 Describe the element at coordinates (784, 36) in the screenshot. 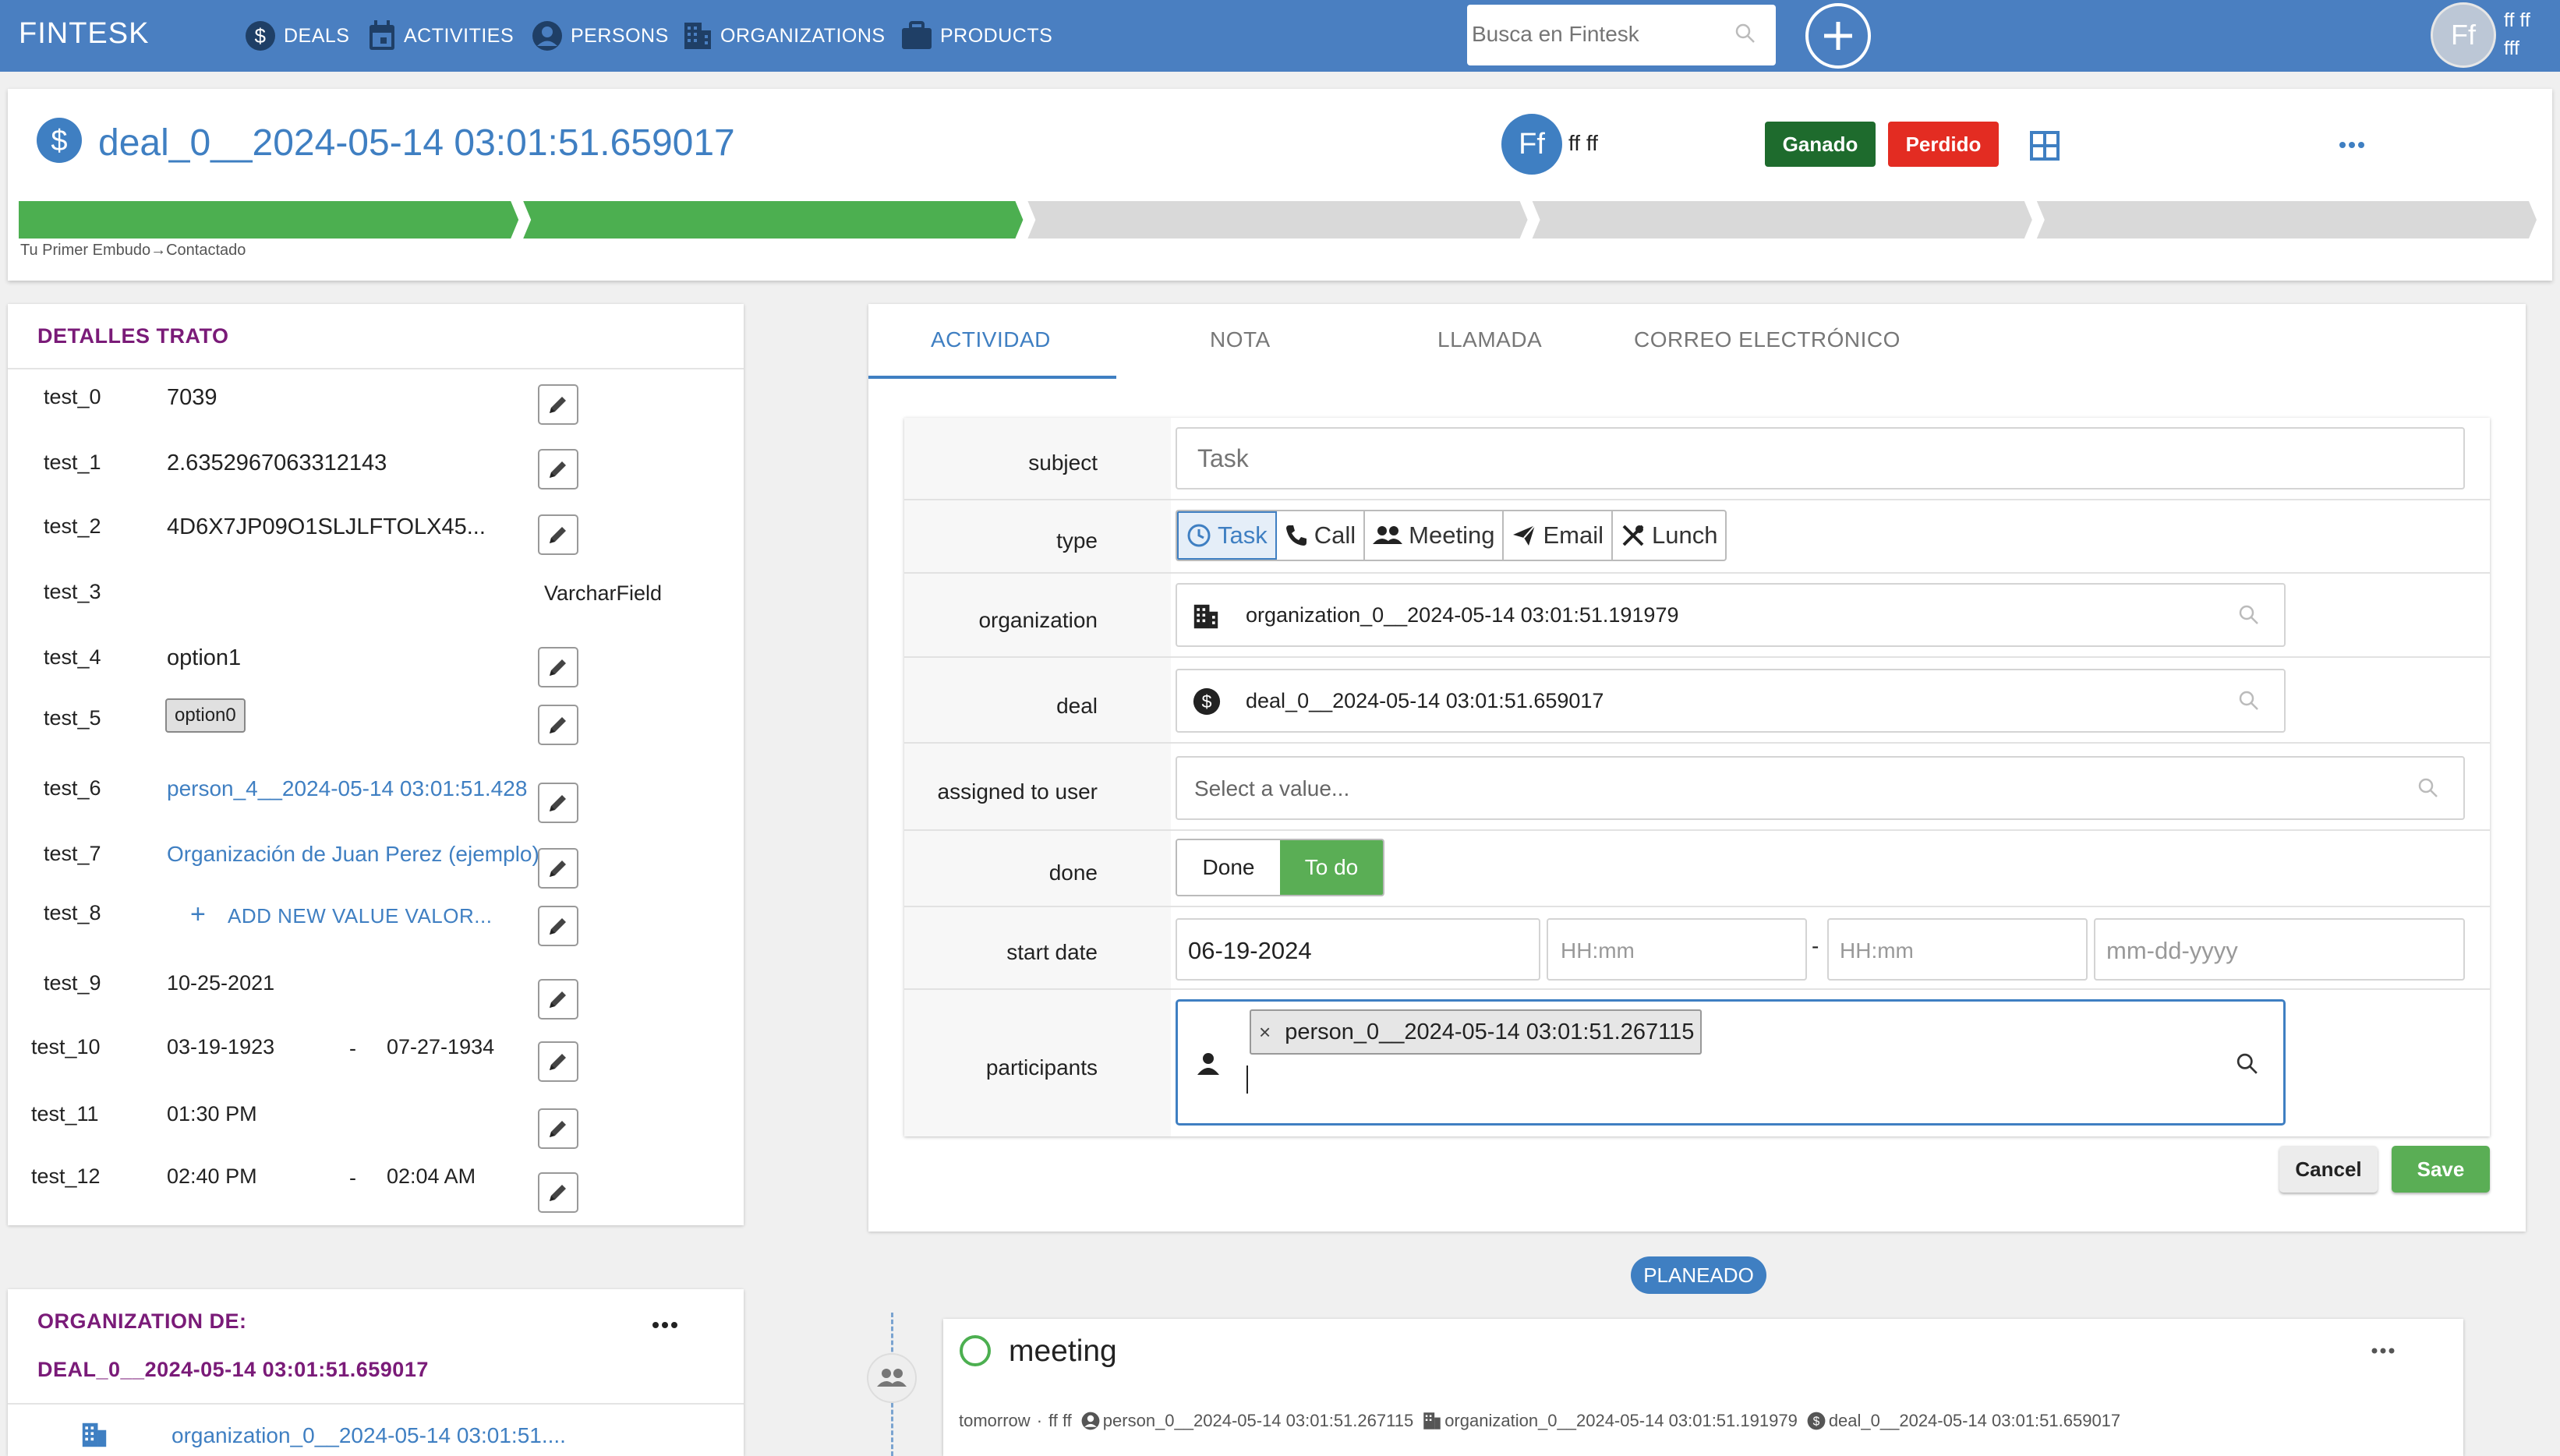

I see `nav-organizations: ORGANIZATIONS` at that location.